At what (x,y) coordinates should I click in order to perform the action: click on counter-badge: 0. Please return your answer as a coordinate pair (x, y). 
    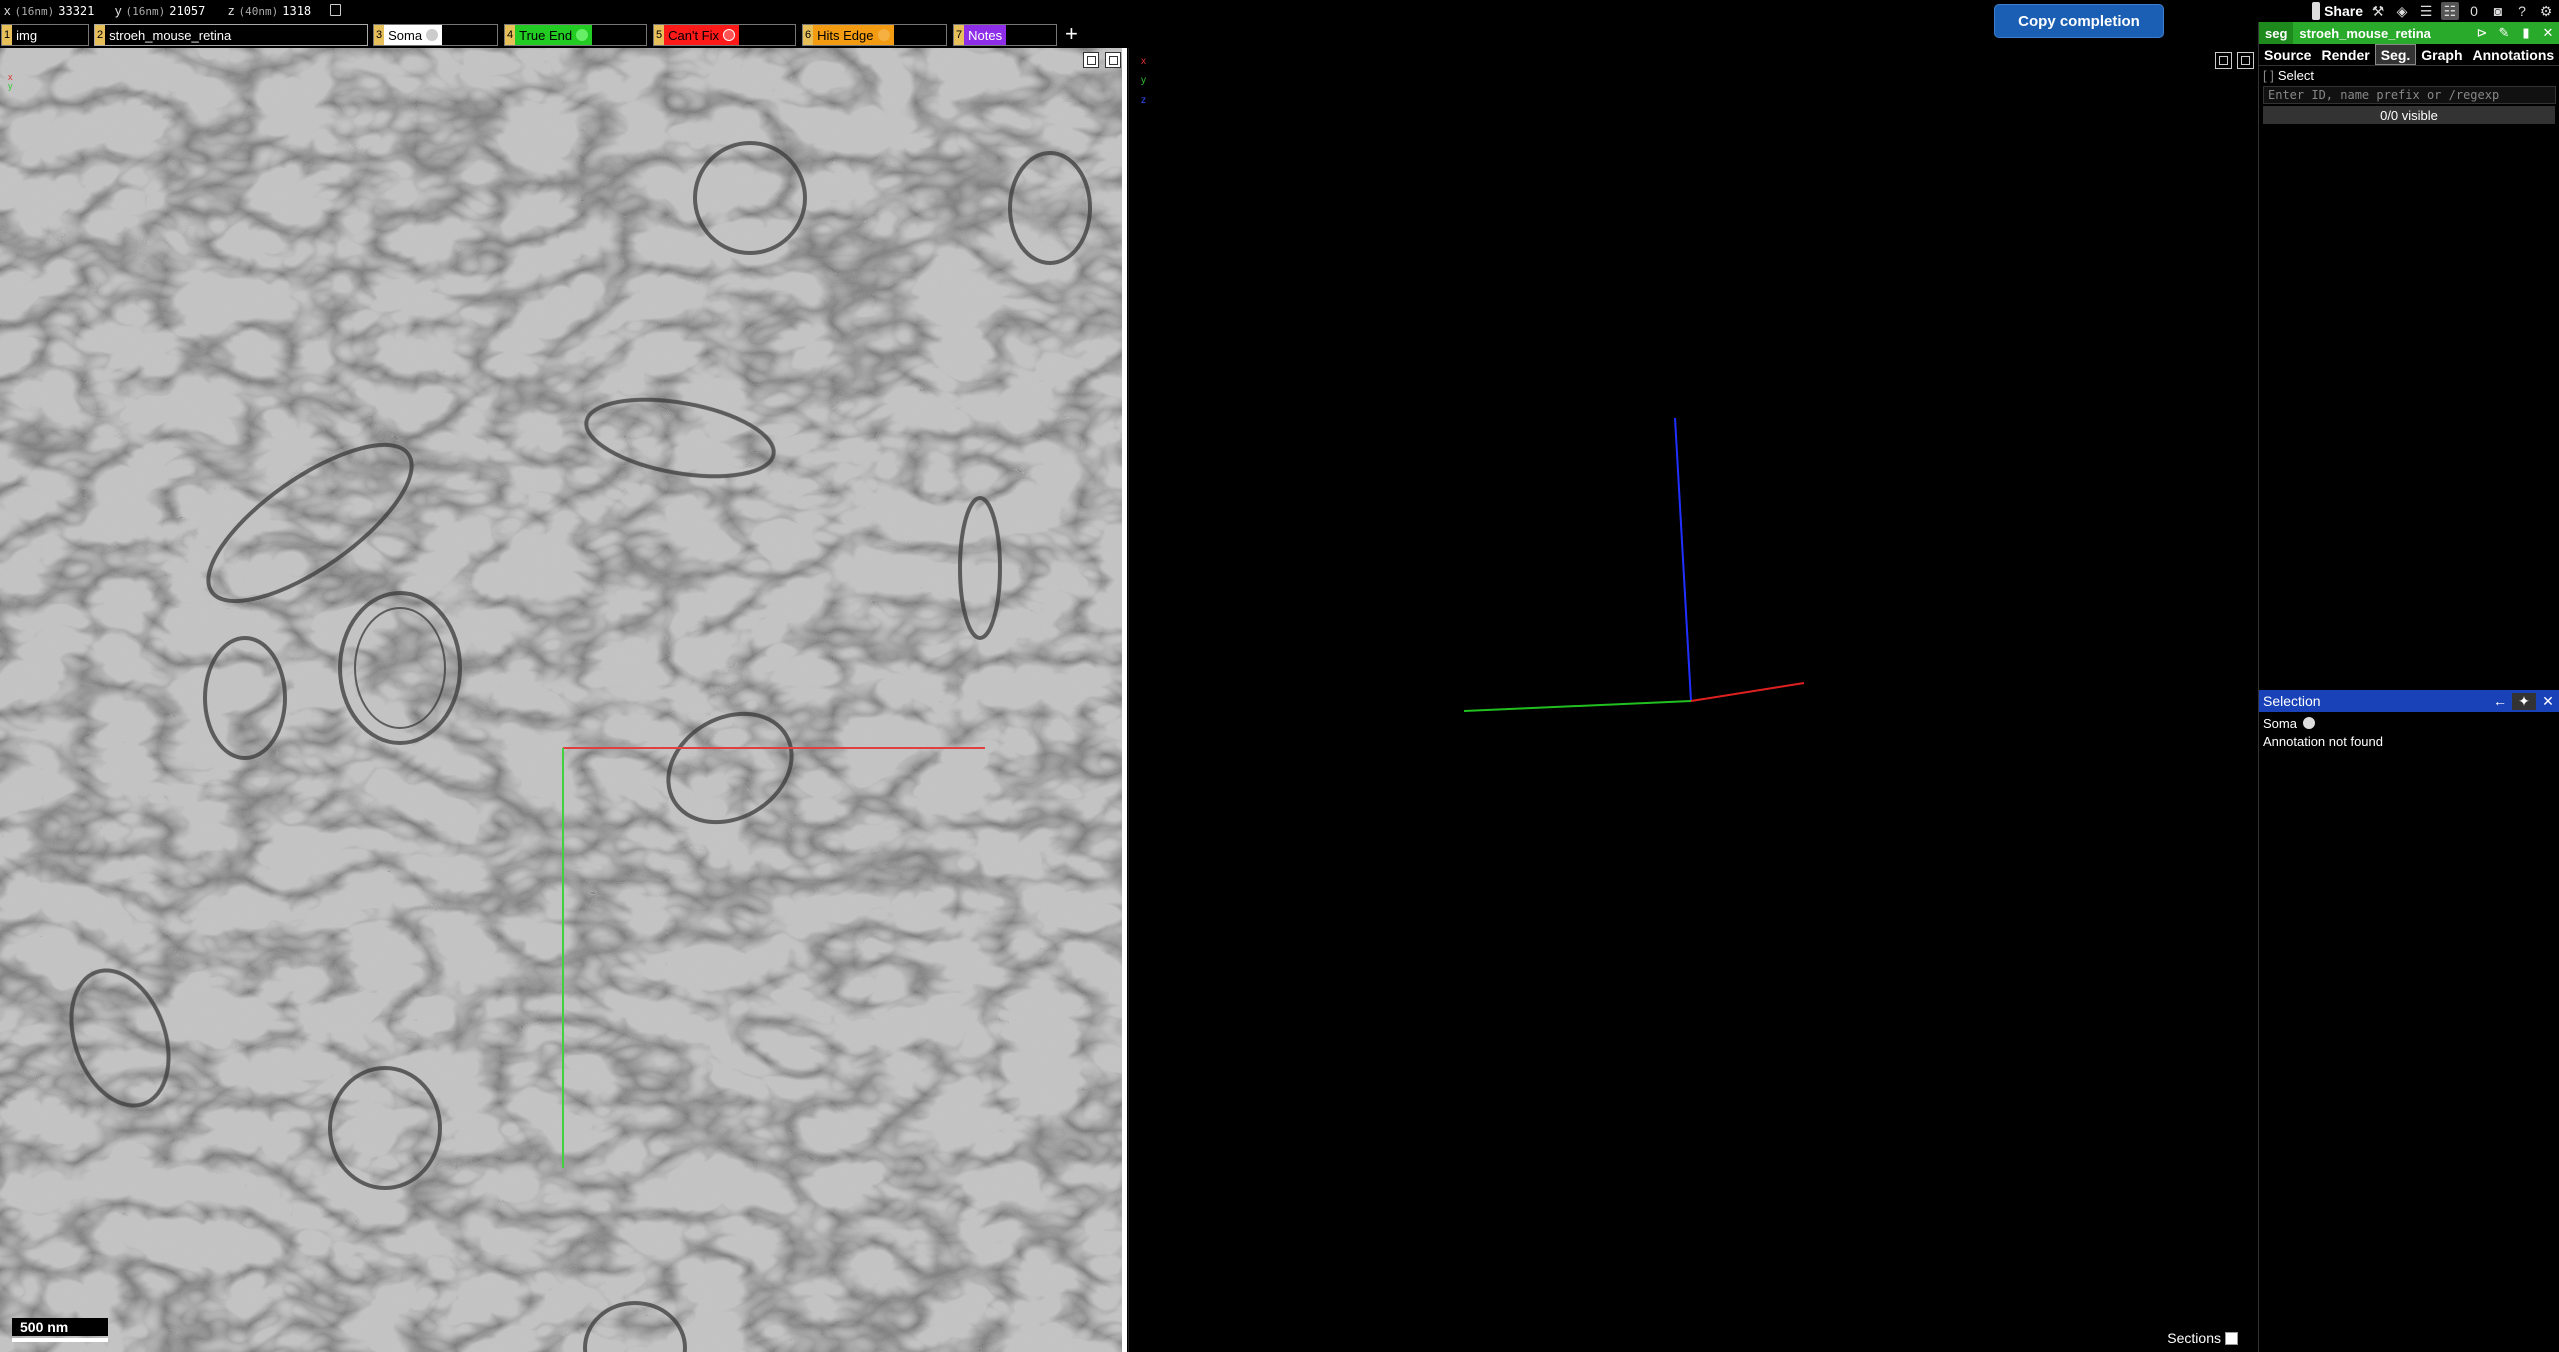
    Looking at the image, I should click on (2474, 11).